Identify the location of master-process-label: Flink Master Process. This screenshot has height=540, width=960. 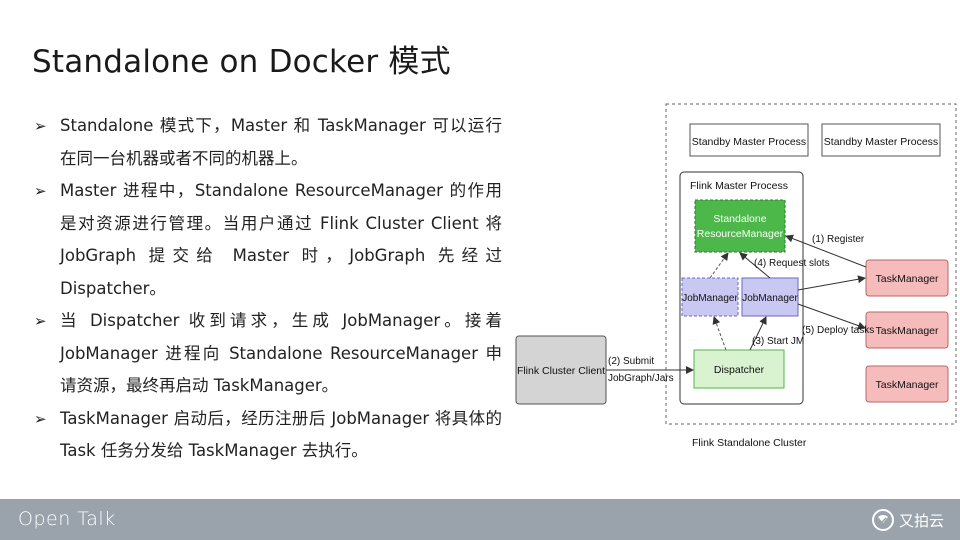
(739, 186).